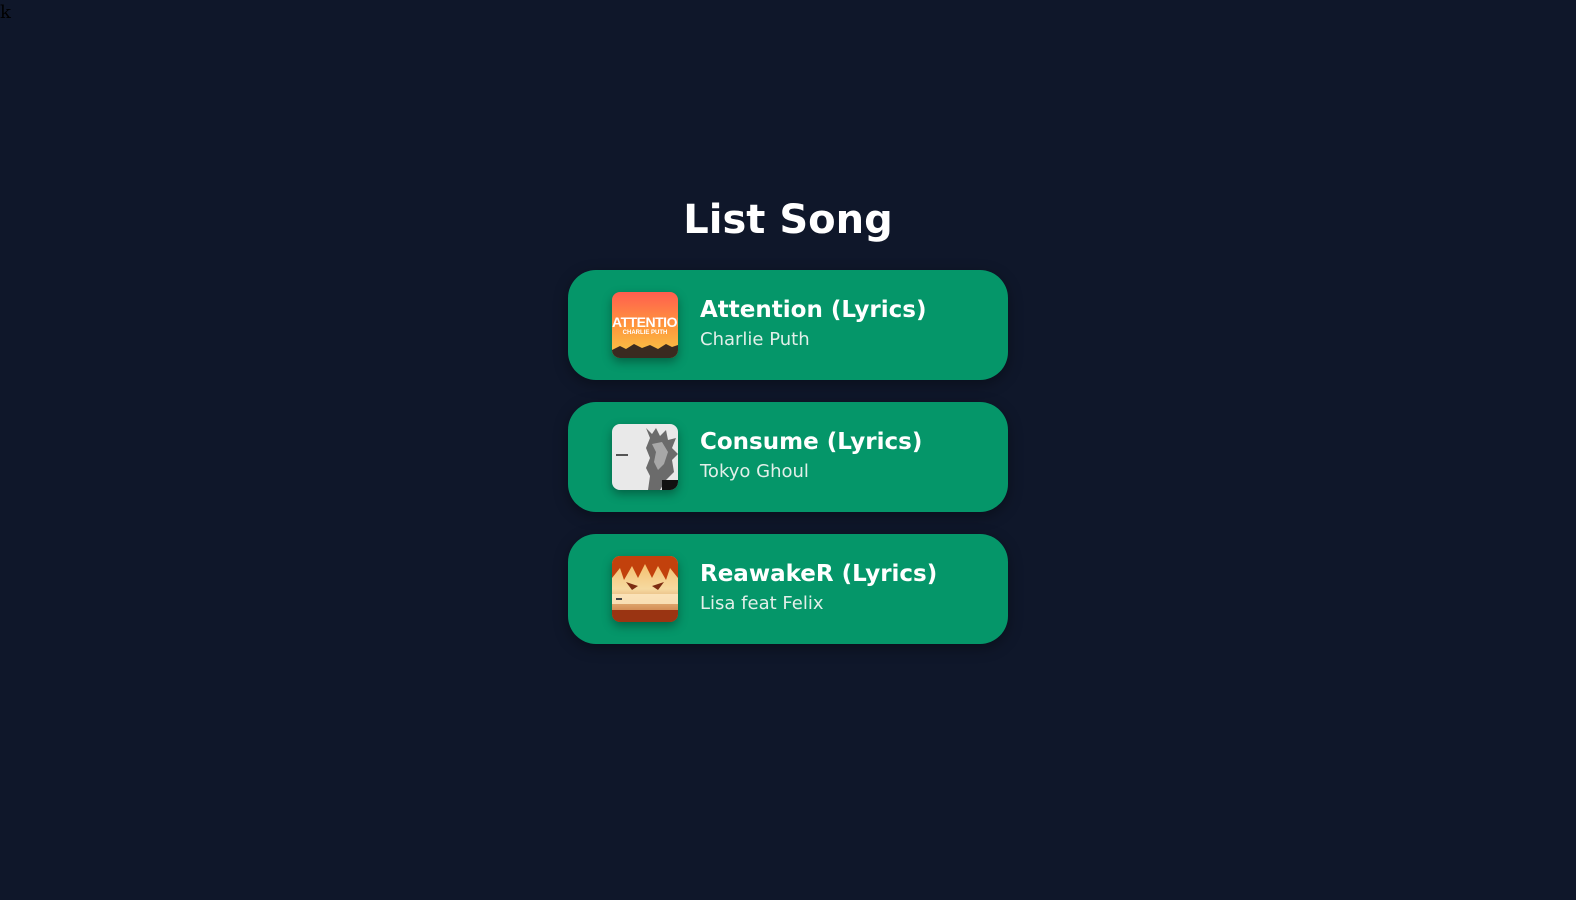 The height and width of the screenshot is (900, 1576). What do you see at coordinates (645, 322) in the screenshot?
I see `cover-title-text: ATTENTION` at bounding box center [645, 322].